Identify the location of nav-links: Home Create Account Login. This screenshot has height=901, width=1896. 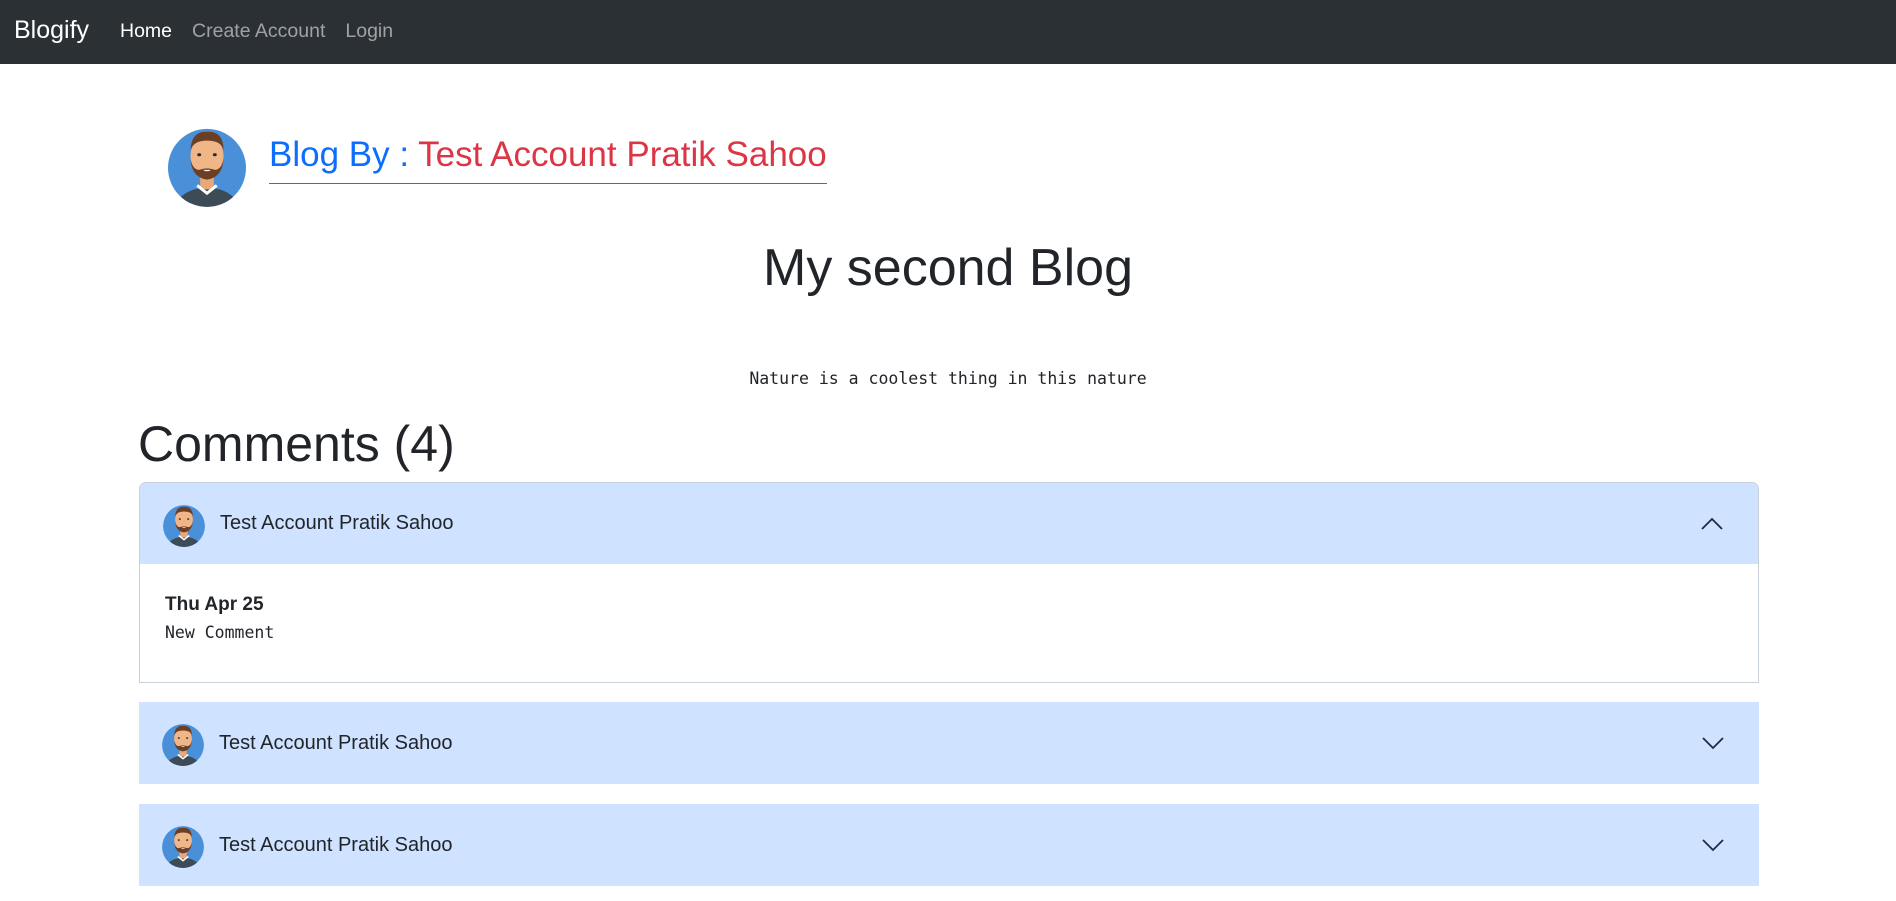
(256, 31).